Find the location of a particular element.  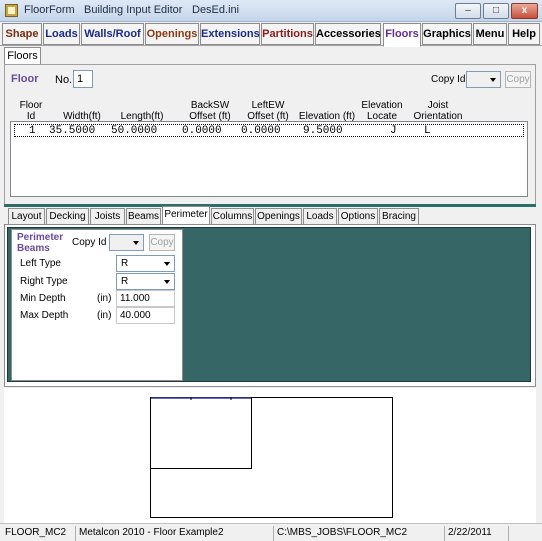

status-path: C:\MBS_JOBS\FLOOR_MC2 is located at coordinates (358, 533).